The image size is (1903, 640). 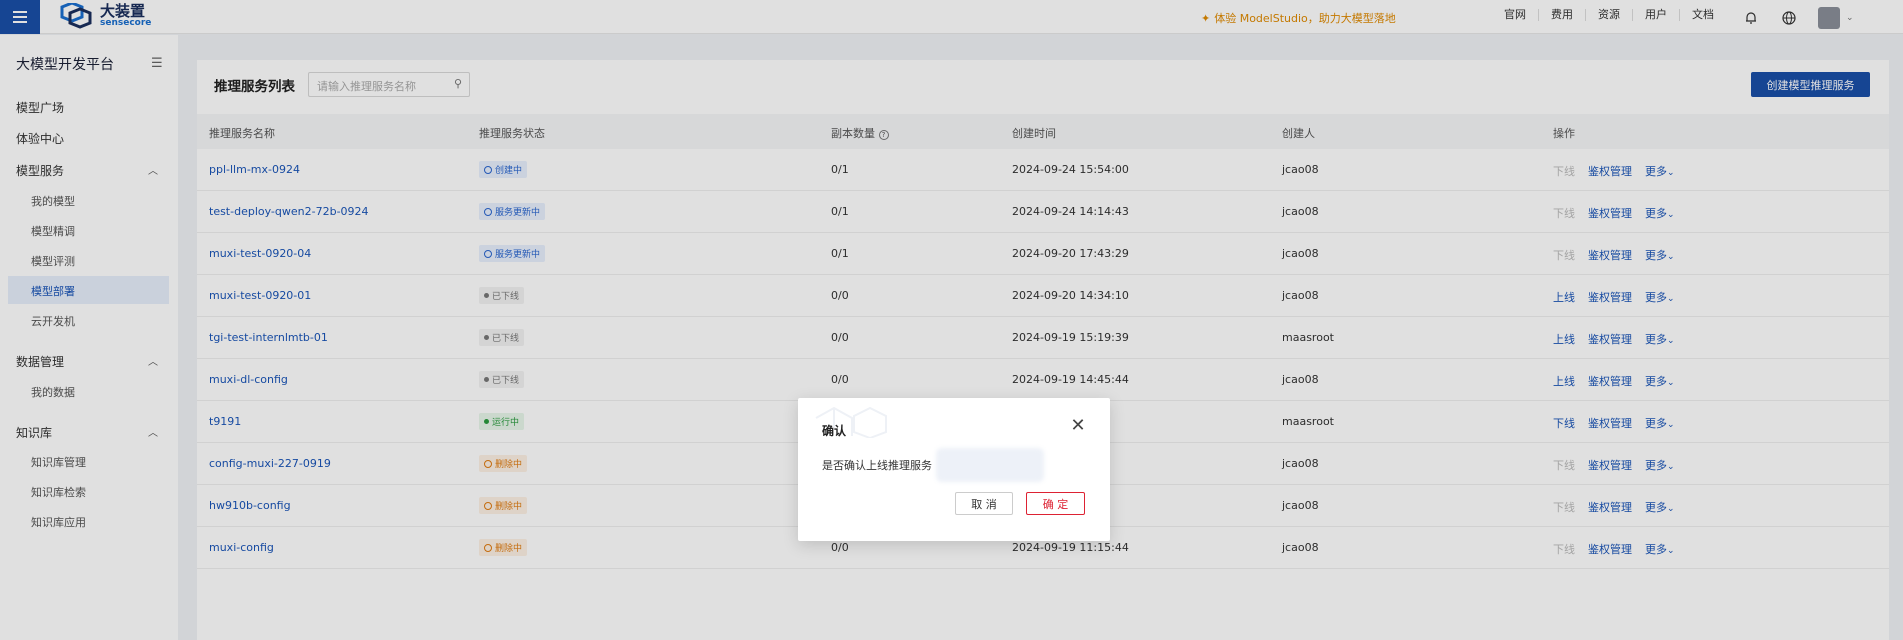 I want to click on confirm-button: 确 定, so click(x=1055, y=503).